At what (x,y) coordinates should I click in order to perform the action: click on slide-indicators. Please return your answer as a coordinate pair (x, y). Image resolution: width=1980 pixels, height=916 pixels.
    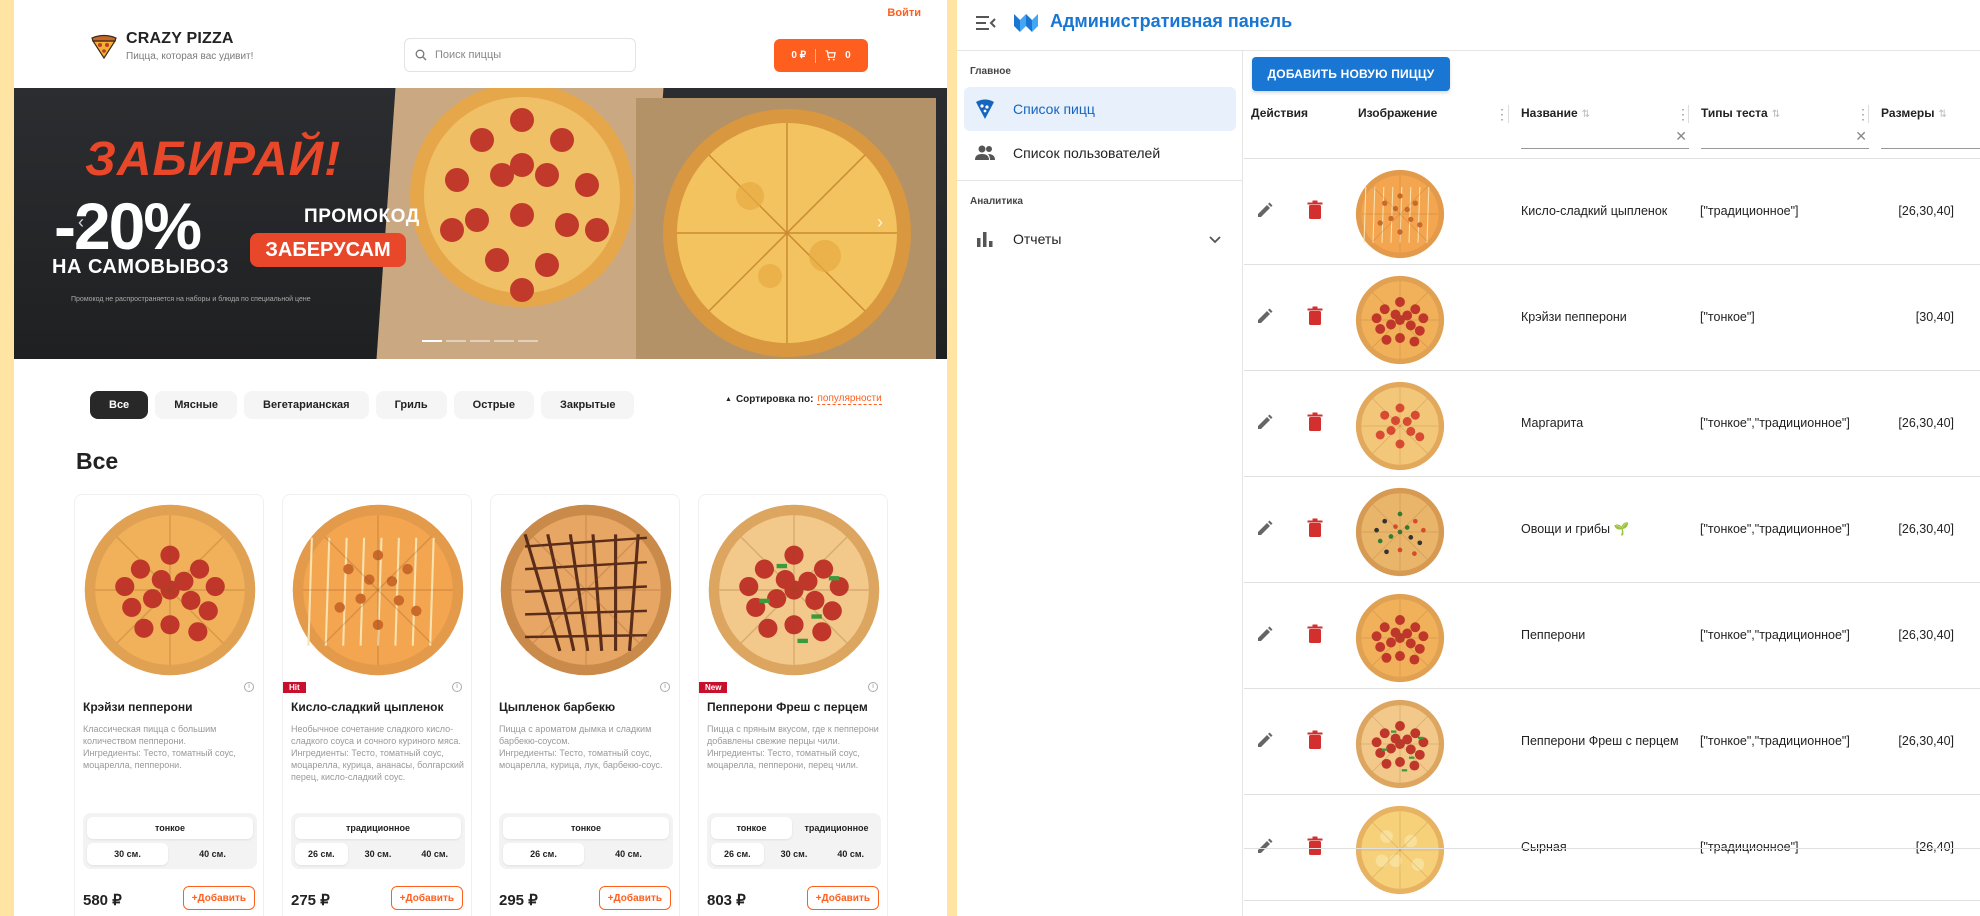
    Looking at the image, I should click on (480, 341).